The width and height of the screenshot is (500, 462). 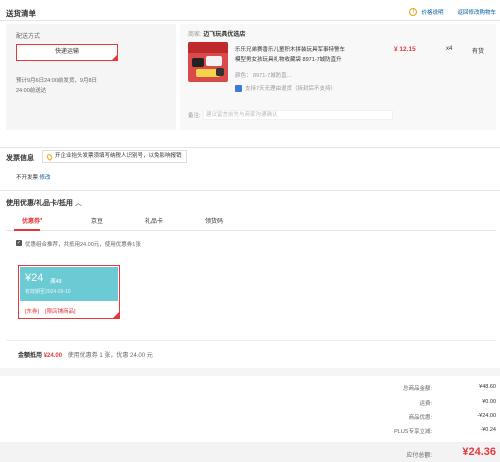 What do you see at coordinates (20, 158) in the screenshot?
I see `invoice-title: 发票信息` at bounding box center [20, 158].